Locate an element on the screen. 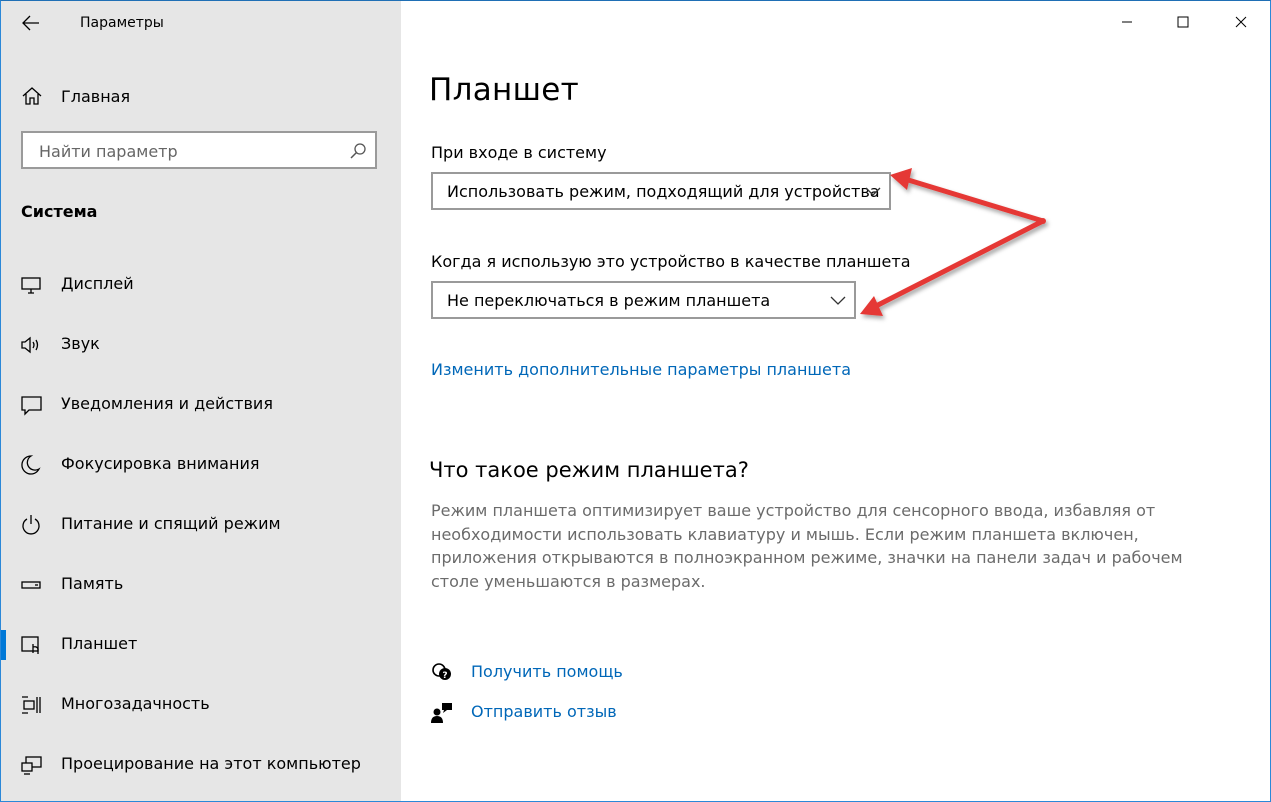  search-box is located at coordinates (199, 150).